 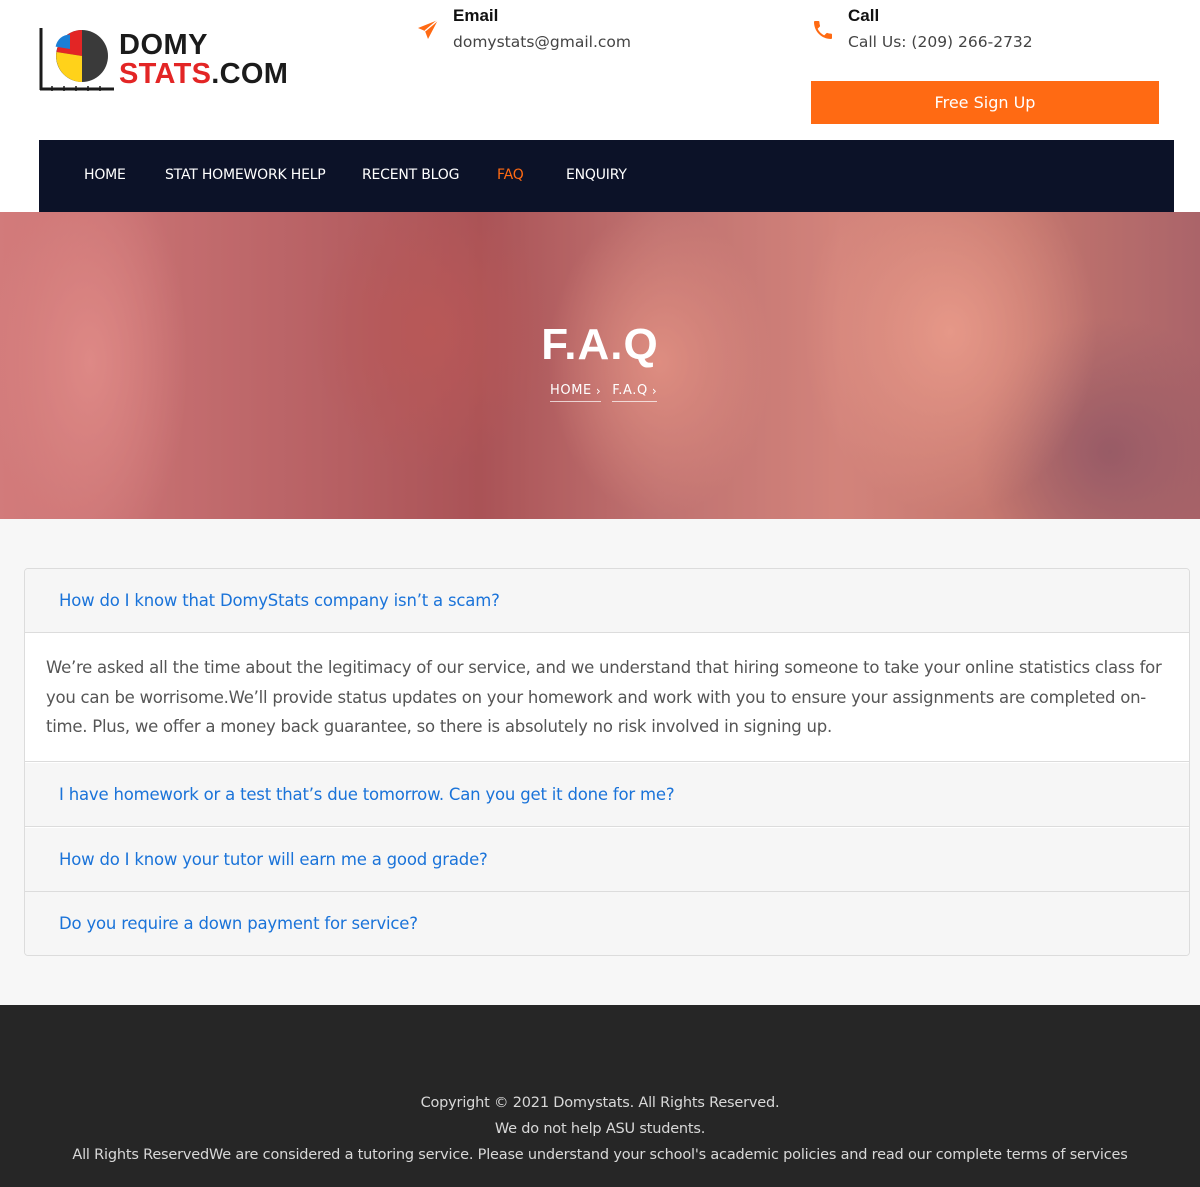 What do you see at coordinates (105, 175) in the screenshot?
I see `nav-item-home: HOME` at bounding box center [105, 175].